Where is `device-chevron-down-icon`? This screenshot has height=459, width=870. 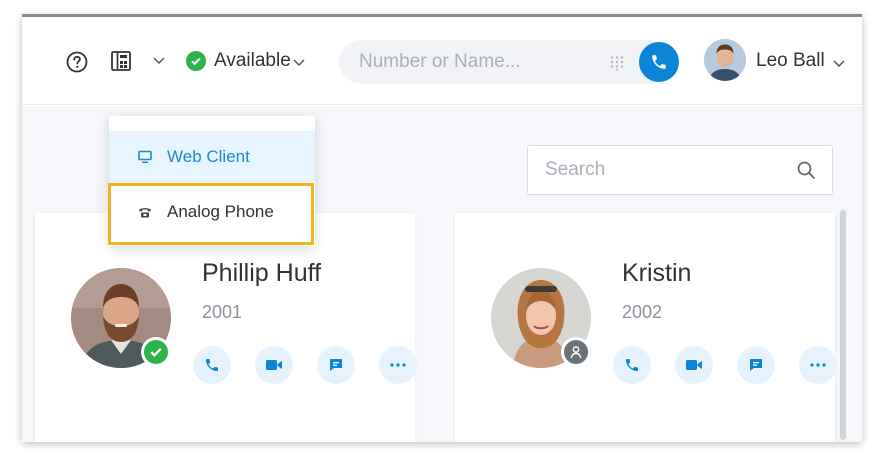 device-chevron-down-icon is located at coordinates (159, 61).